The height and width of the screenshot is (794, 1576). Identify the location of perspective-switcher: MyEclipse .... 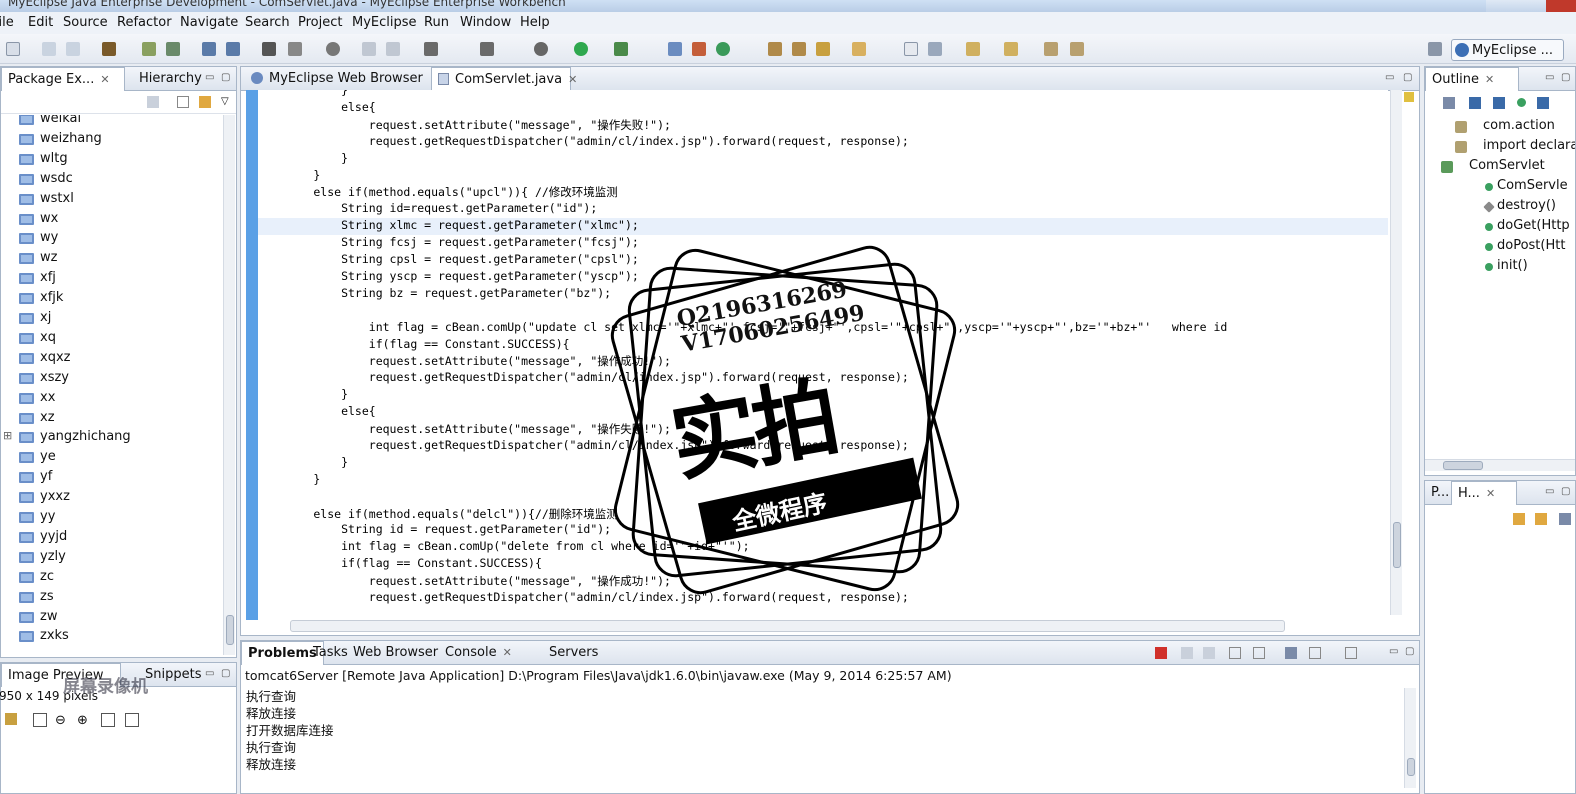
(1507, 50).